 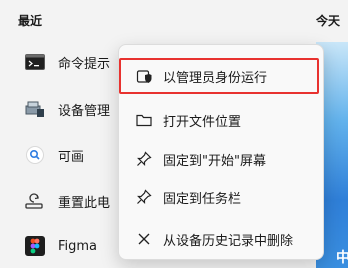 I want to click on menu-item-run-as-admin: 以管理员身份运行, so click(x=219, y=76).